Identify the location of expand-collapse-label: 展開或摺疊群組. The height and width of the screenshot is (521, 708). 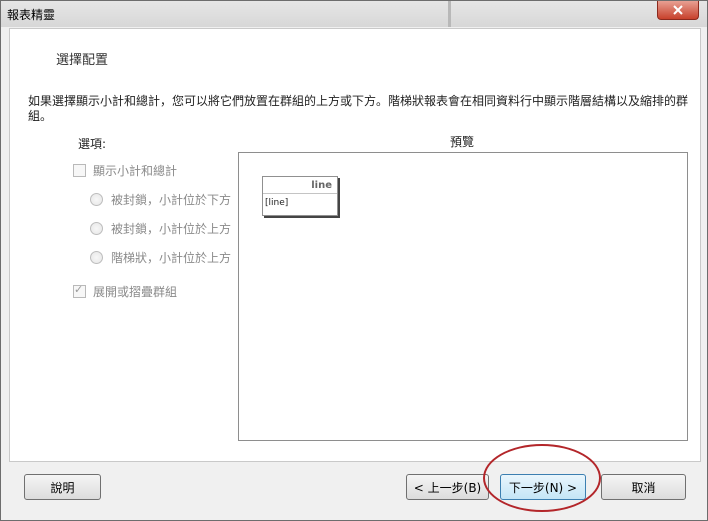
(135, 292).